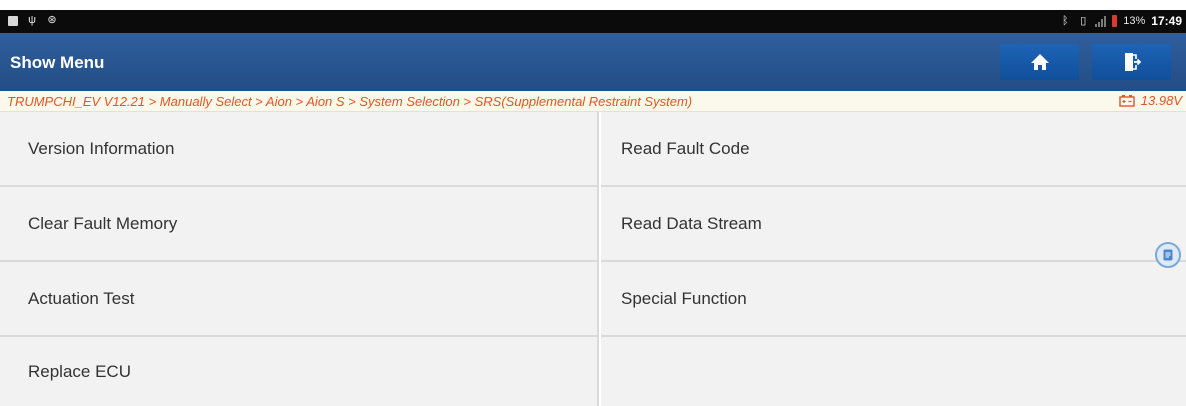 The width and height of the screenshot is (1186, 406). I want to click on sync-icon: ⊛, so click(52, 20).